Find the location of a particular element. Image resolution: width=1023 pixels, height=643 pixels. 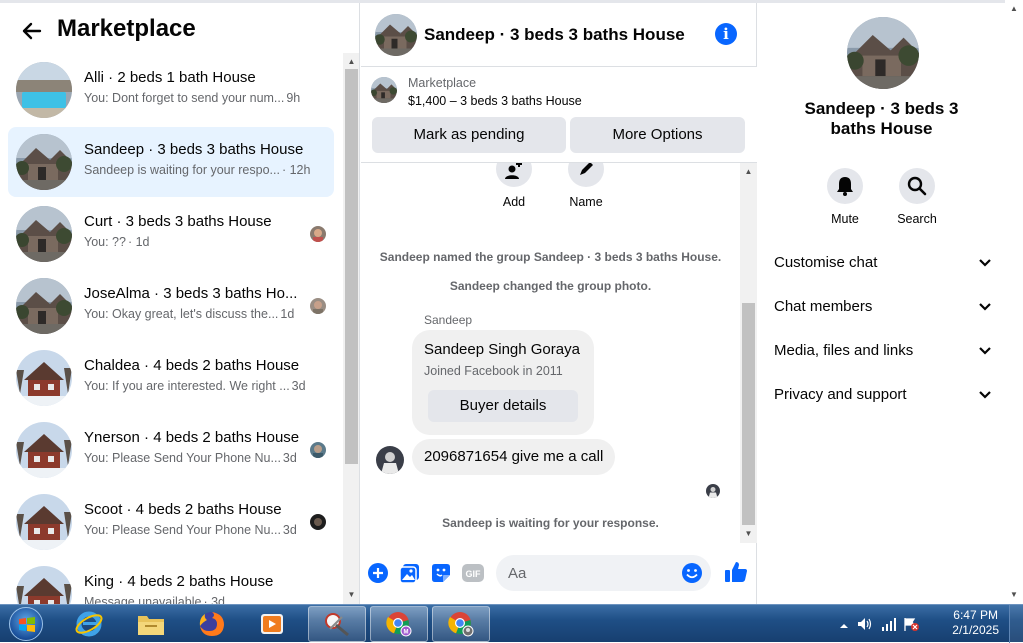

emoji-icon is located at coordinates (692, 573).